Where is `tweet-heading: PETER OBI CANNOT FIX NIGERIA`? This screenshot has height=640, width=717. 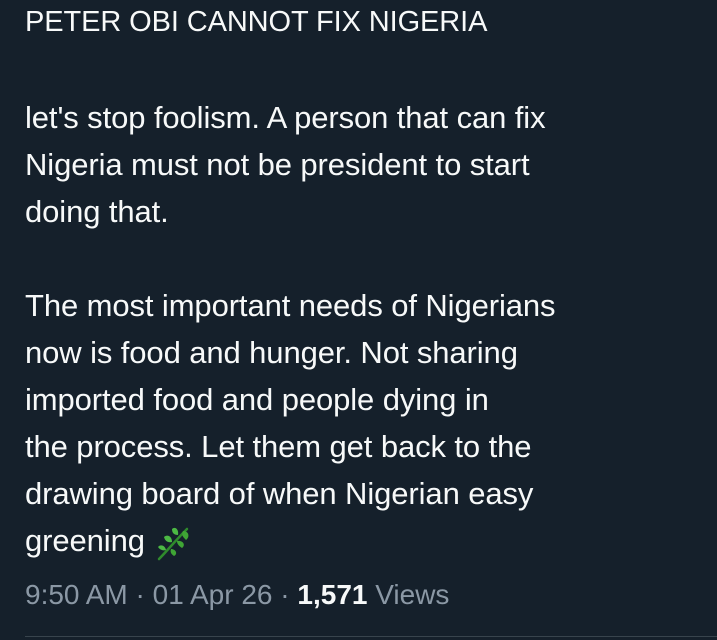 tweet-heading: PETER OBI CANNOT FIX NIGERIA is located at coordinates (256, 22).